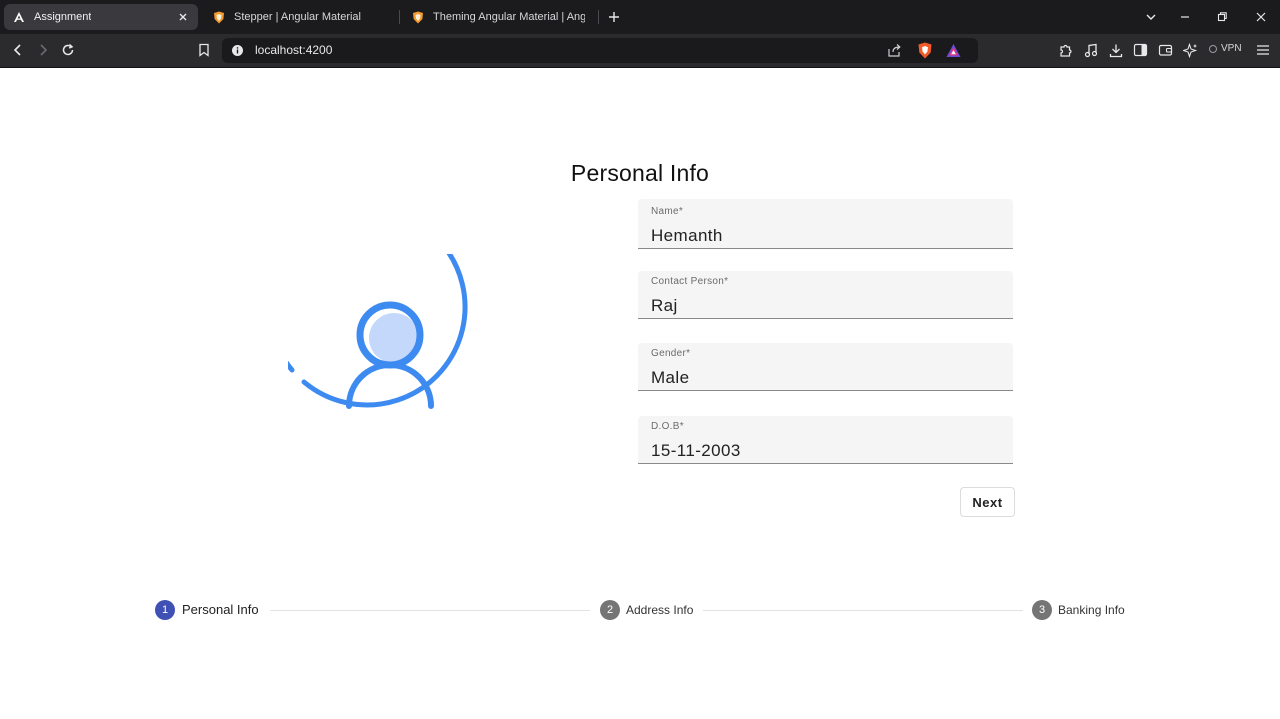 The width and height of the screenshot is (1280, 719). I want to click on name-field-value: Hemanth, so click(687, 236).